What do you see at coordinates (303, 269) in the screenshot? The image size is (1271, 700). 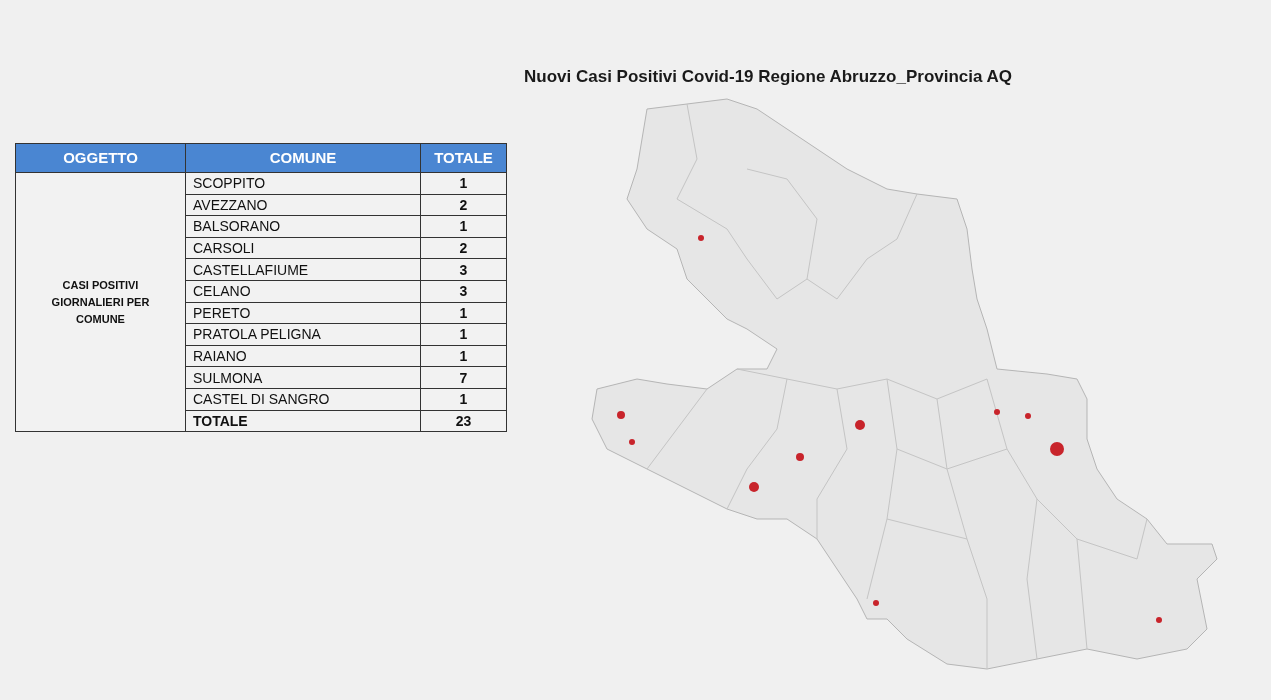 I see `comune-cell: CASTELLAFIUME` at bounding box center [303, 269].